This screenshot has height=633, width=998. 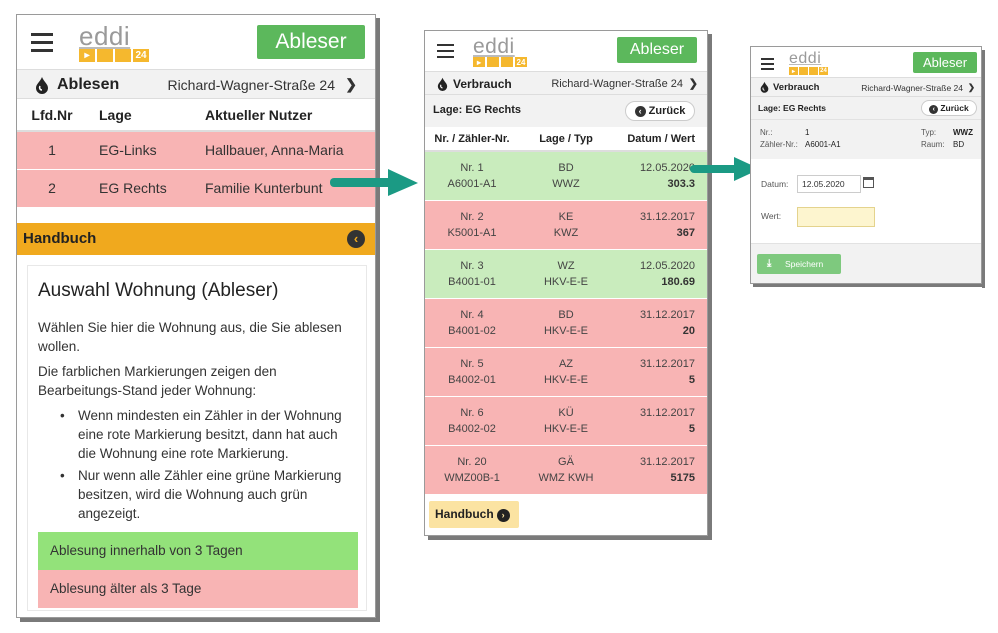 I want to click on nr-cell: Nr. 3 B4001-01, so click(x=472, y=274).